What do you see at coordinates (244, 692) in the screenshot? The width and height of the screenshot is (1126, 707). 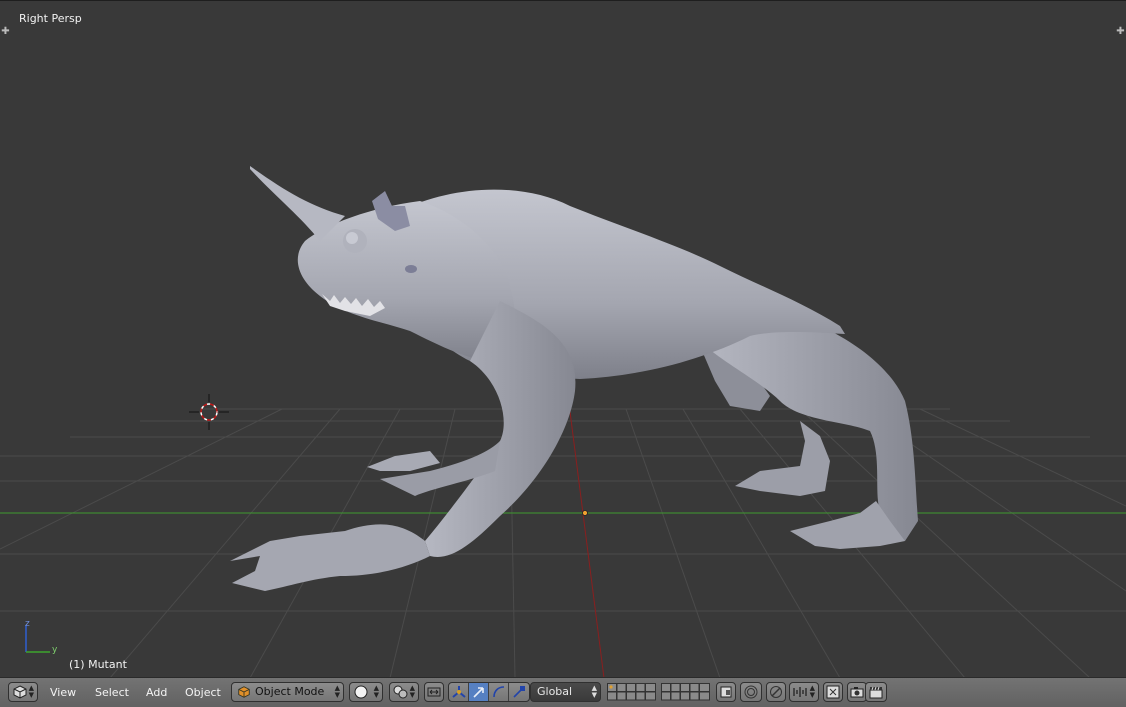 I see `object-mode-cube-icon` at bounding box center [244, 692].